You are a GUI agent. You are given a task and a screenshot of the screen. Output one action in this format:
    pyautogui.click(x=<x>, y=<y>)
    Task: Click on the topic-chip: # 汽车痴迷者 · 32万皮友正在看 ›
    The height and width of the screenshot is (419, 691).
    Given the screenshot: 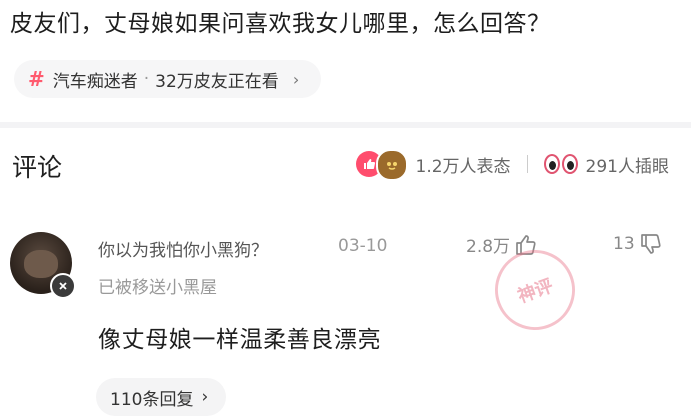 What is the action you would take?
    pyautogui.click(x=168, y=79)
    